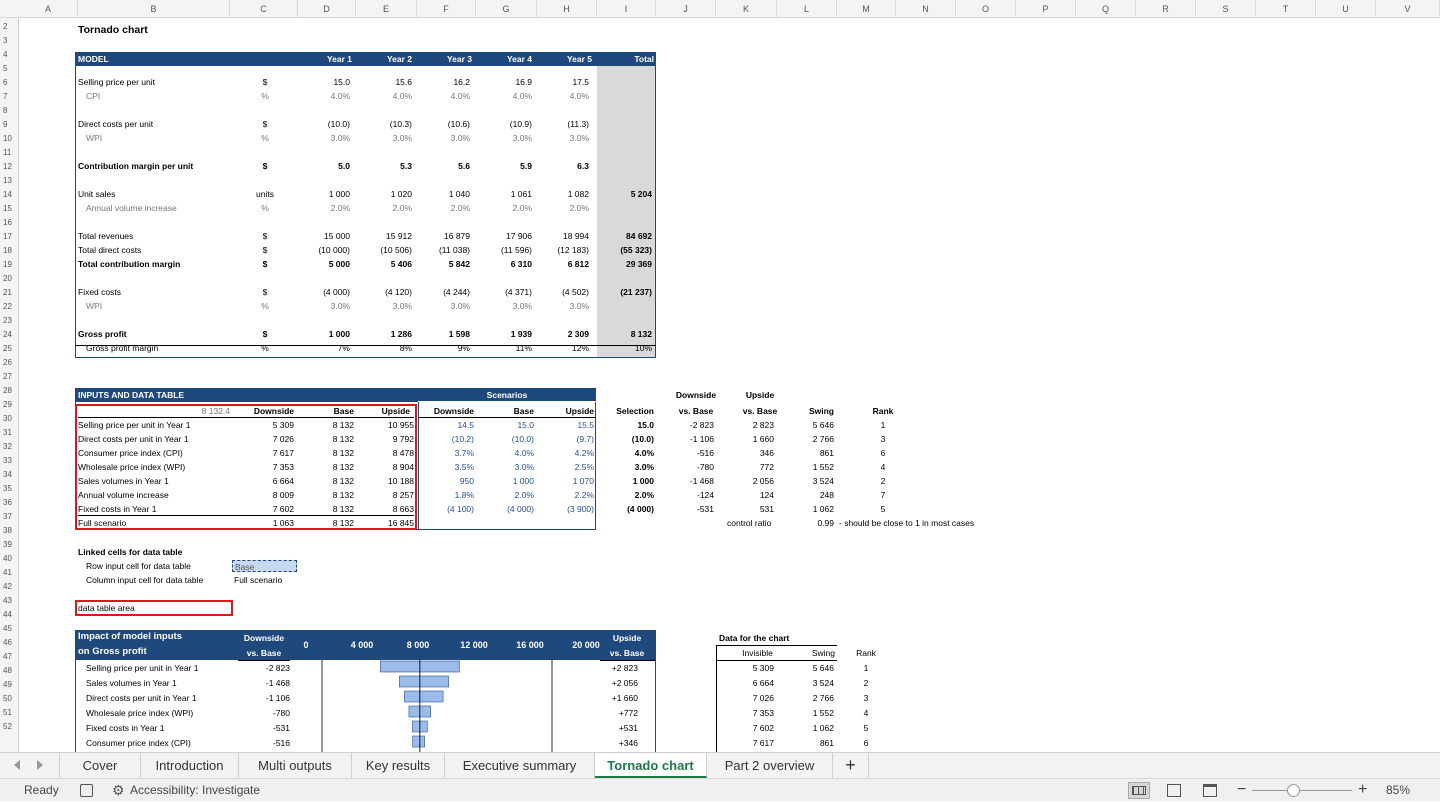  Describe the element at coordinates (9, 335) in the screenshot. I see `row-header: 24` at that location.